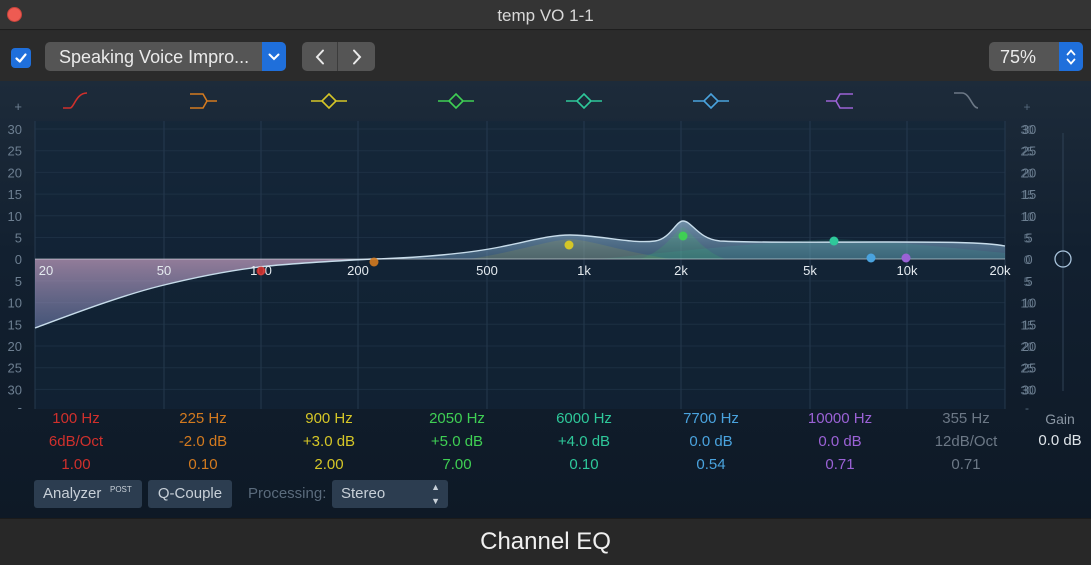 The image size is (1091, 565). I want to click on band-q: 2.00, so click(329, 464).